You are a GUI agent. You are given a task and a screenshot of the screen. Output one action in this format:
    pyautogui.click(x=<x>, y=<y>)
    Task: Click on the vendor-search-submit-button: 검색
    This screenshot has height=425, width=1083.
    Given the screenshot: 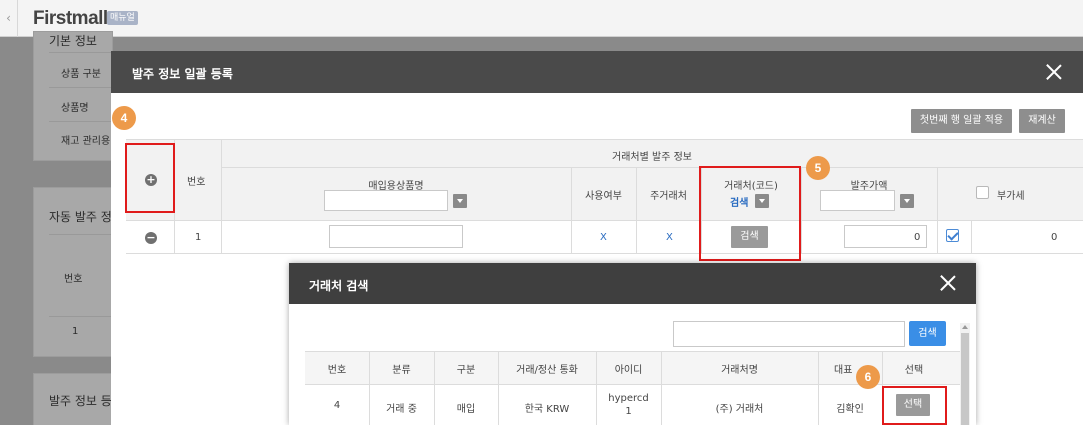 What is the action you would take?
    pyautogui.click(x=927, y=333)
    